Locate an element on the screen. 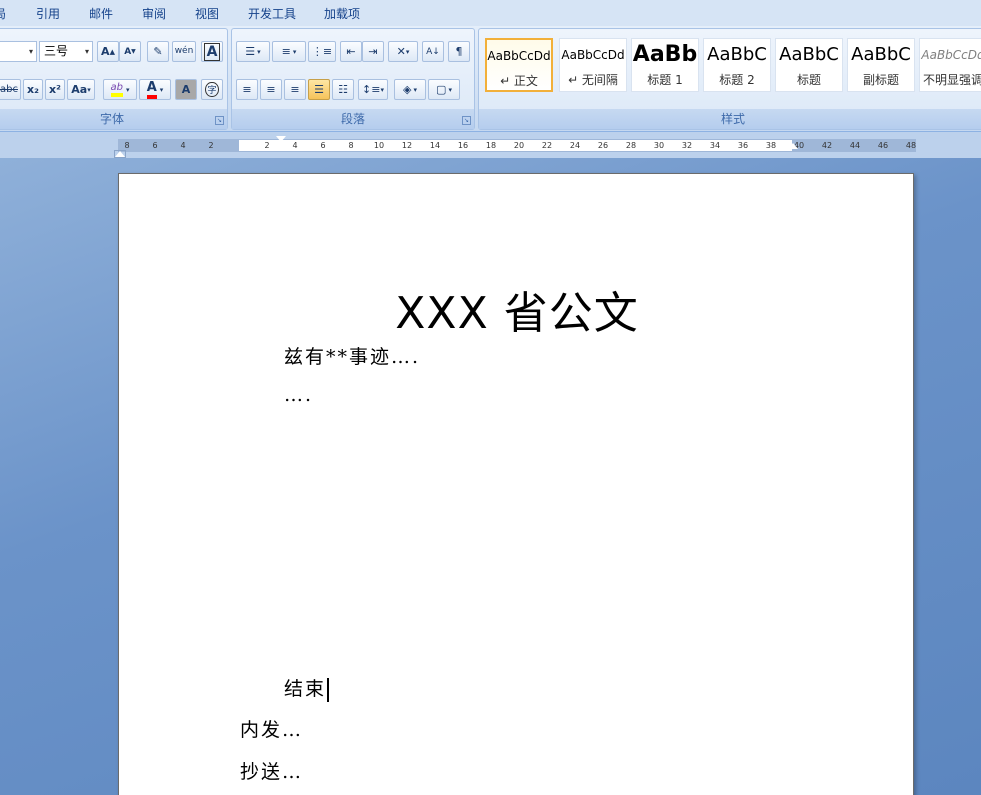  subscript-icon: x₂ is located at coordinates (33, 89).